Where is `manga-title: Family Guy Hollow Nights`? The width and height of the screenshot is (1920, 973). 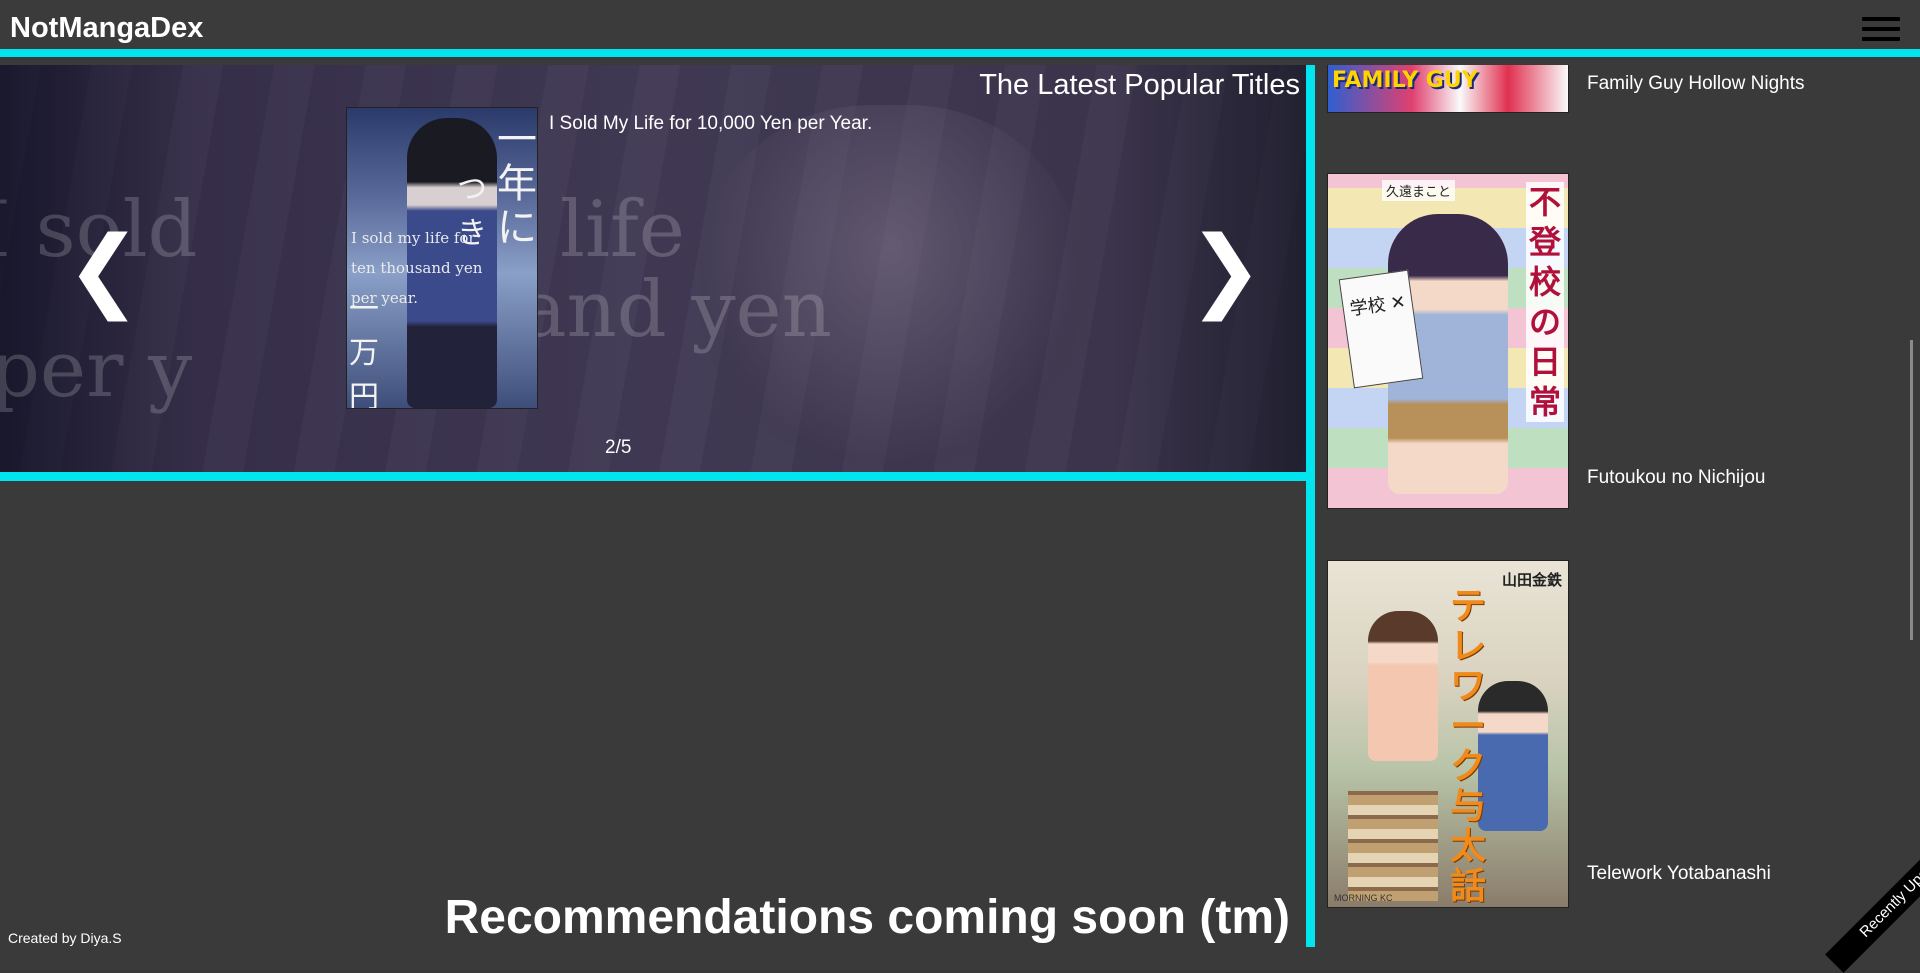 manga-title: Family Guy Hollow Nights is located at coordinates (1696, 84).